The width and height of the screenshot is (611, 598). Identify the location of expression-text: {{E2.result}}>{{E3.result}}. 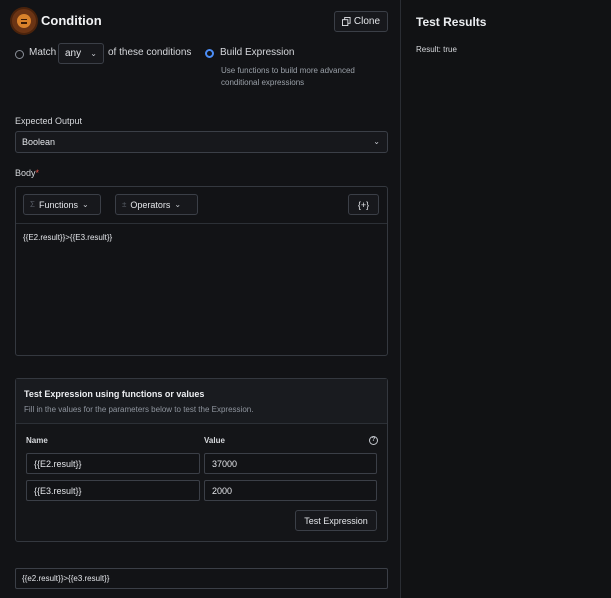
(67, 237).